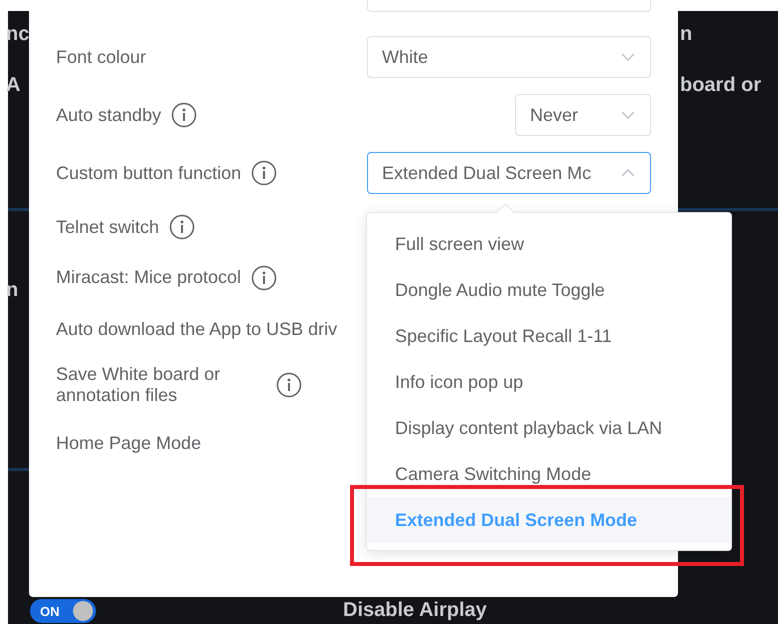 The image size is (778, 624). I want to click on dropdown-option: Specific Layout Recall 1-11, so click(549, 336).